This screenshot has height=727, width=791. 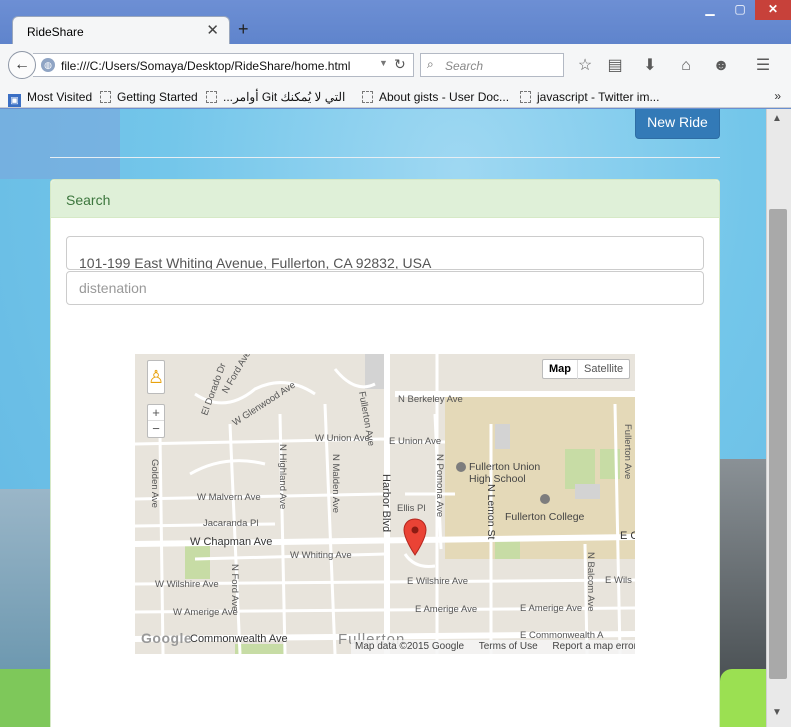 What do you see at coordinates (763, 66) in the screenshot?
I see `menu-icon: ☰` at bounding box center [763, 66].